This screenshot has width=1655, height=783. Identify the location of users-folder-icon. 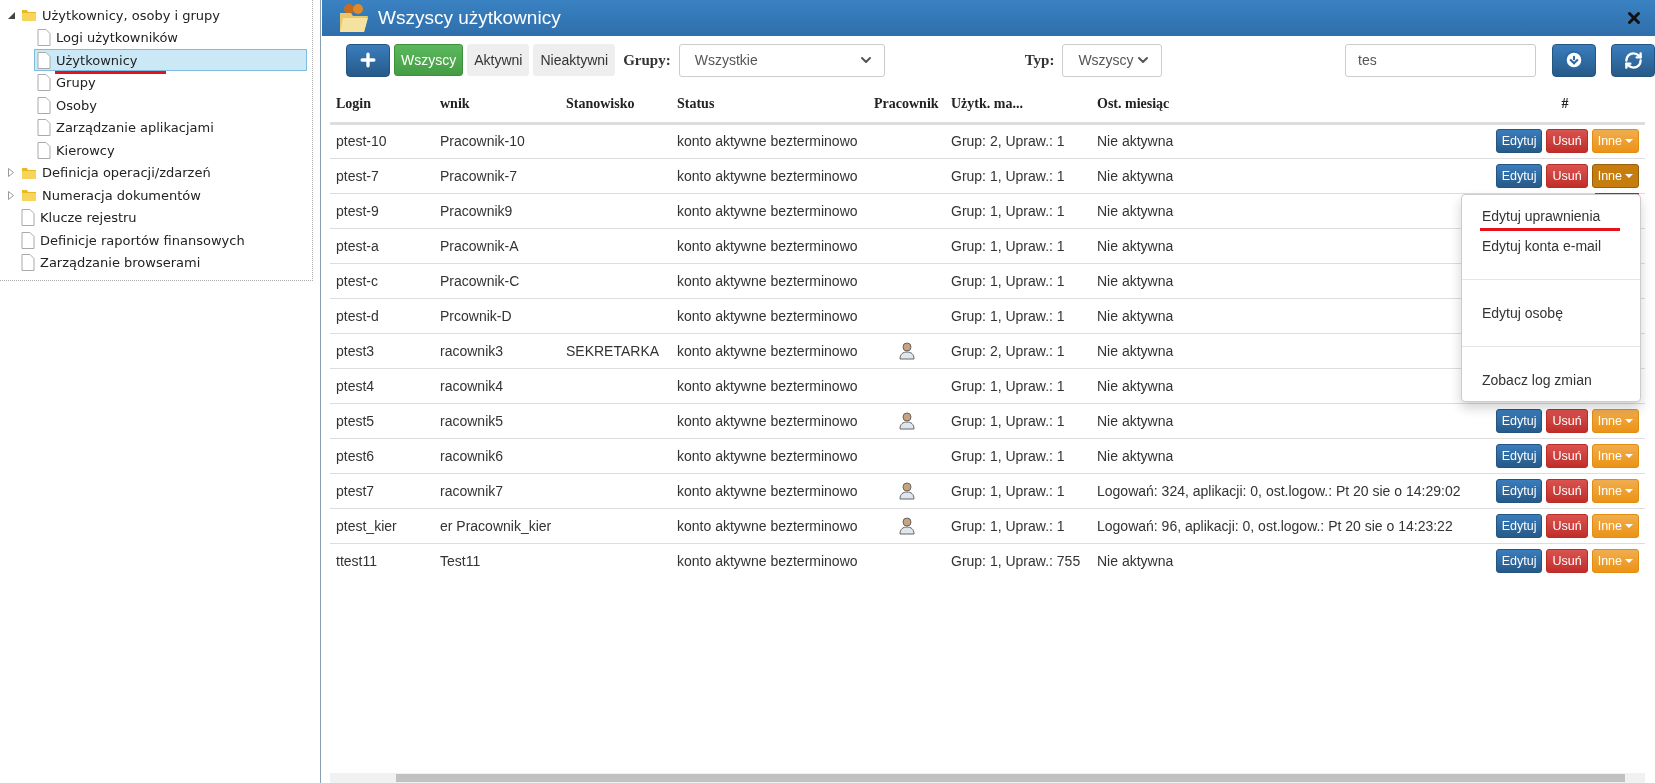
(354, 18).